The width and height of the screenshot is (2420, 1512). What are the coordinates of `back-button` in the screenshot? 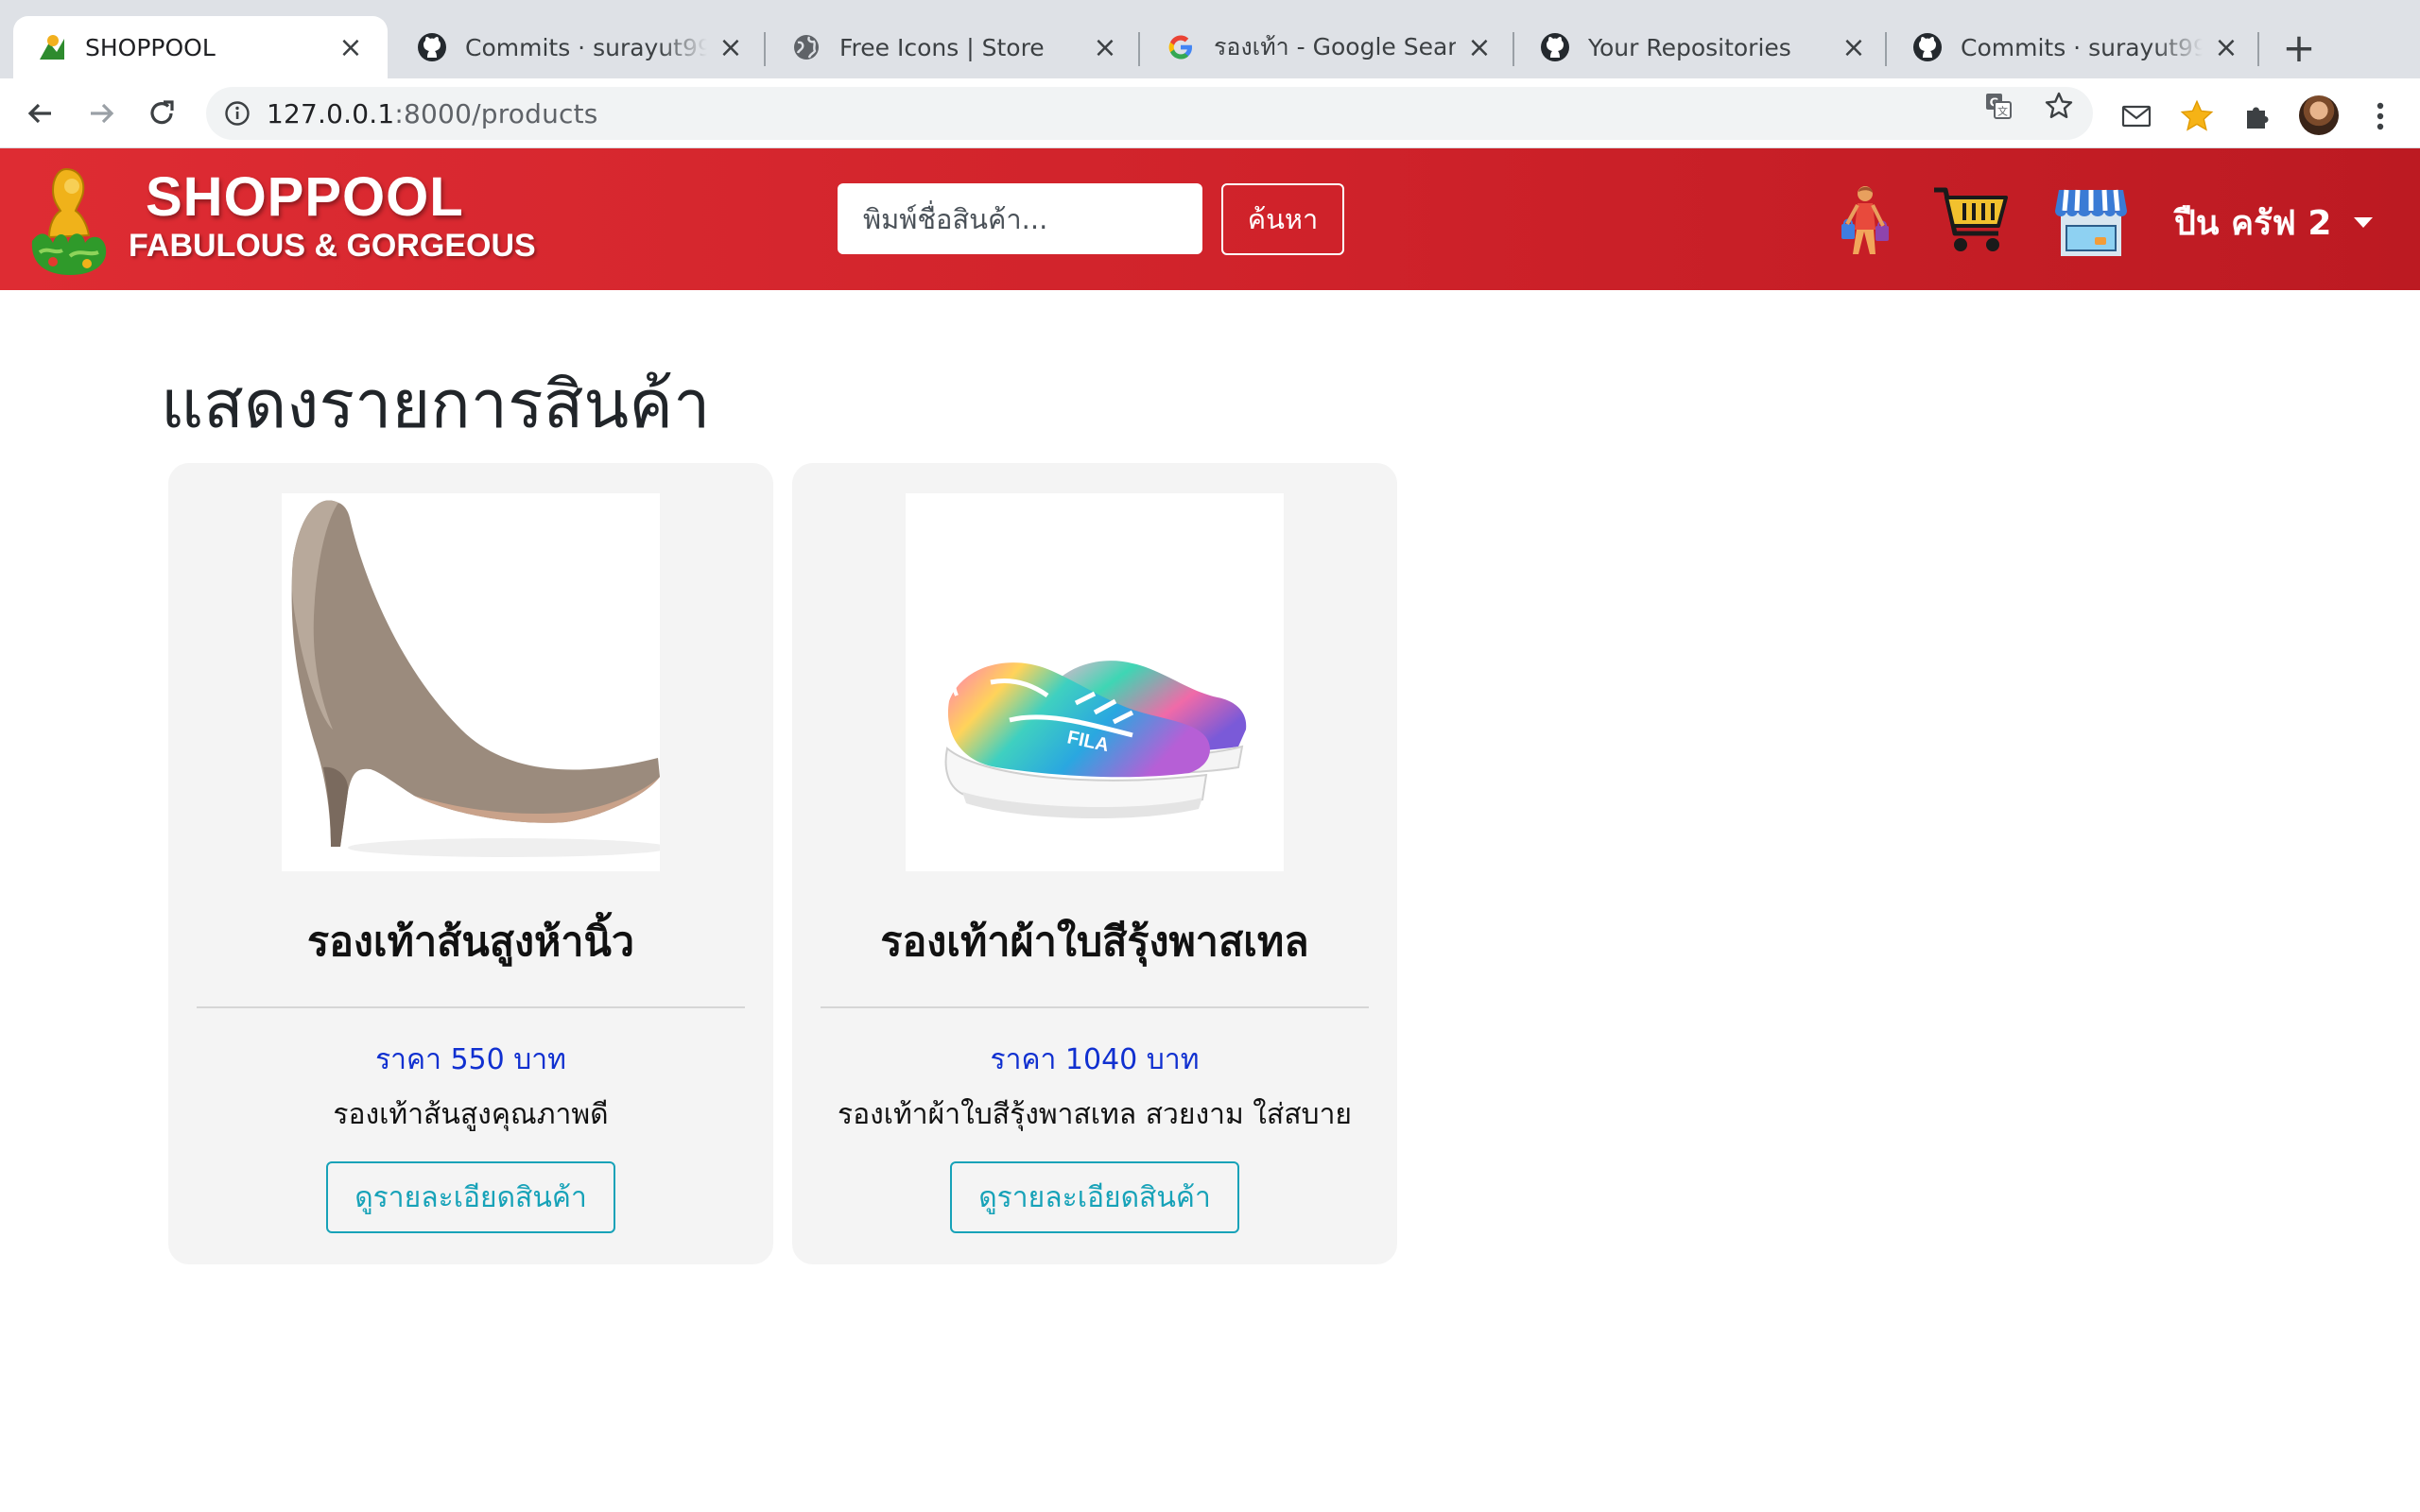 It's located at (40, 113).